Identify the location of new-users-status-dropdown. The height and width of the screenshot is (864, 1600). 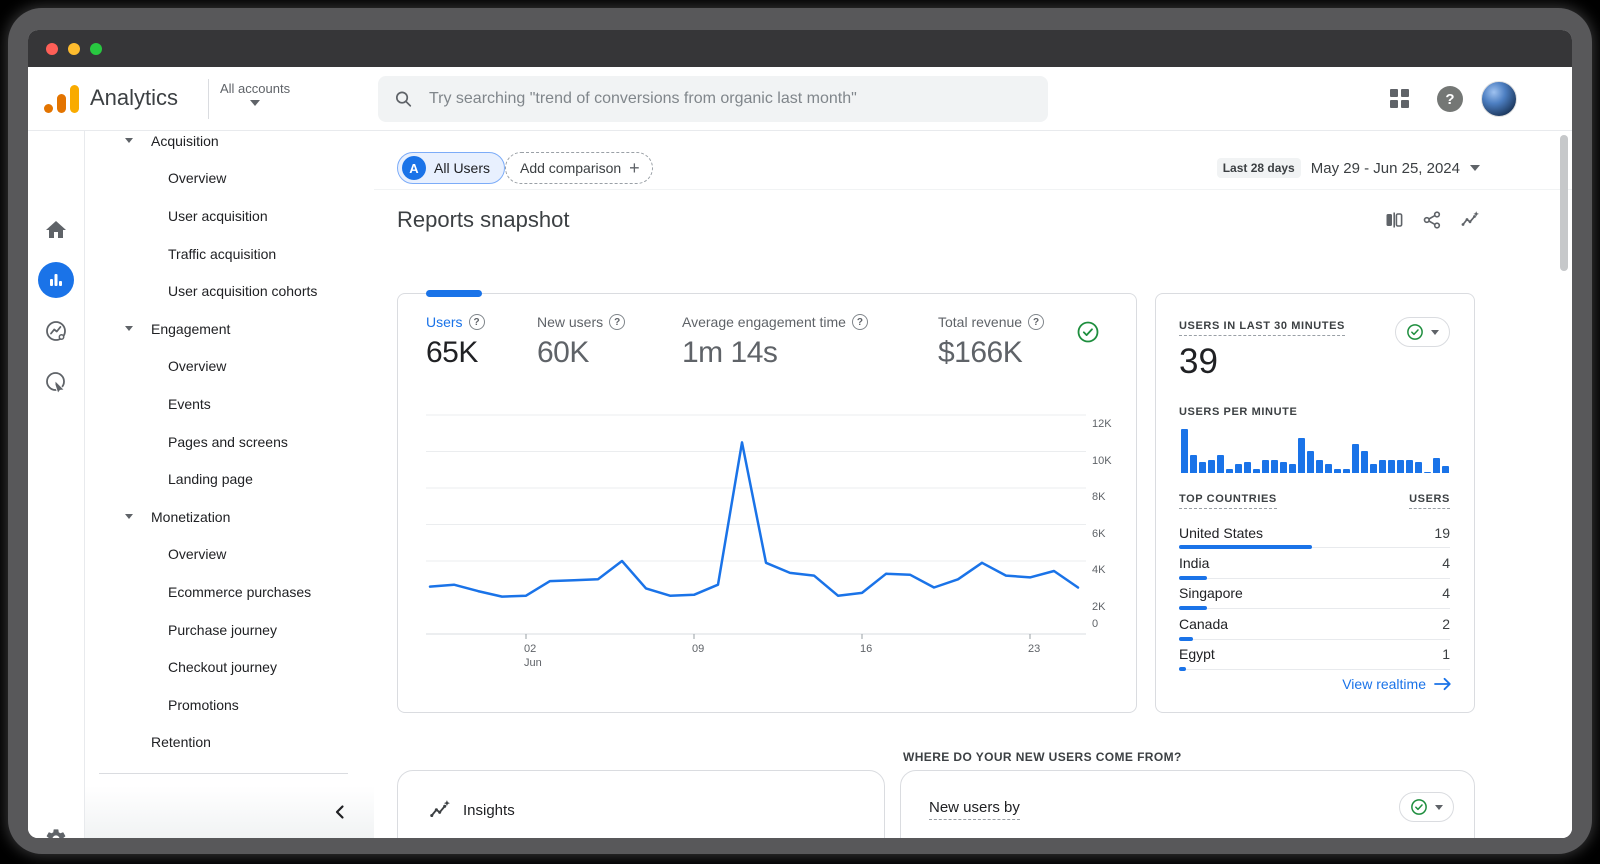
(1426, 807).